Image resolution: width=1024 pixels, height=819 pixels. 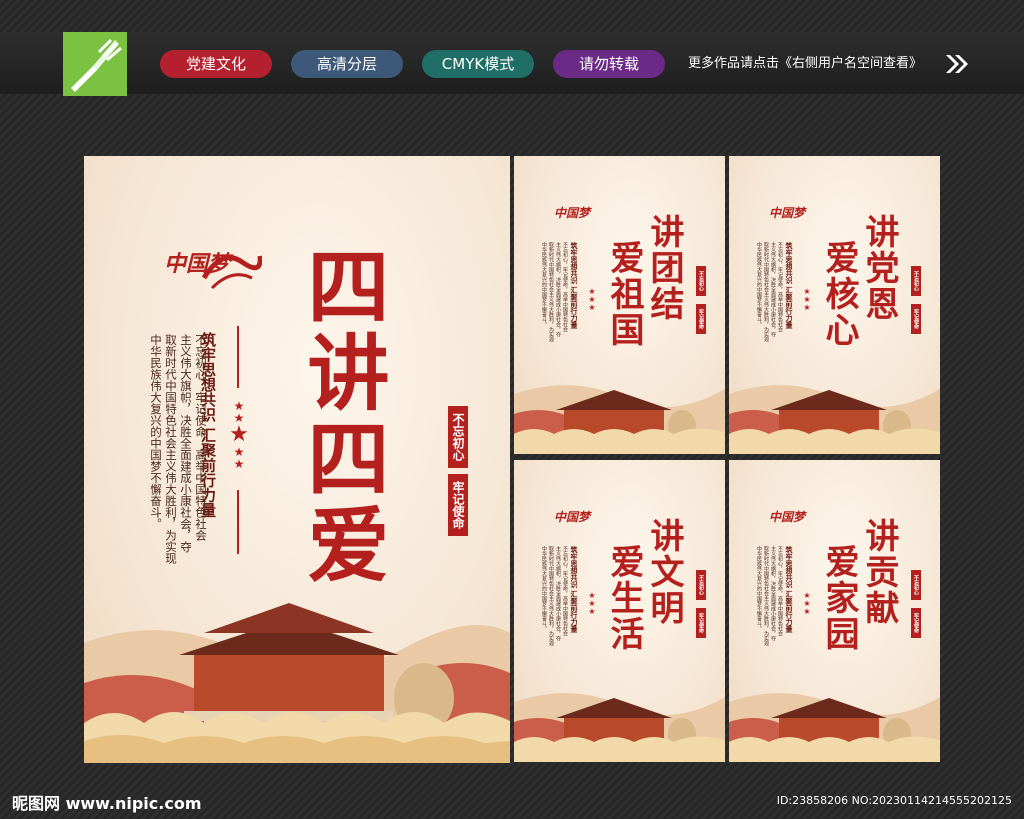 I want to click on divider-line-top, so click(x=238, y=357).